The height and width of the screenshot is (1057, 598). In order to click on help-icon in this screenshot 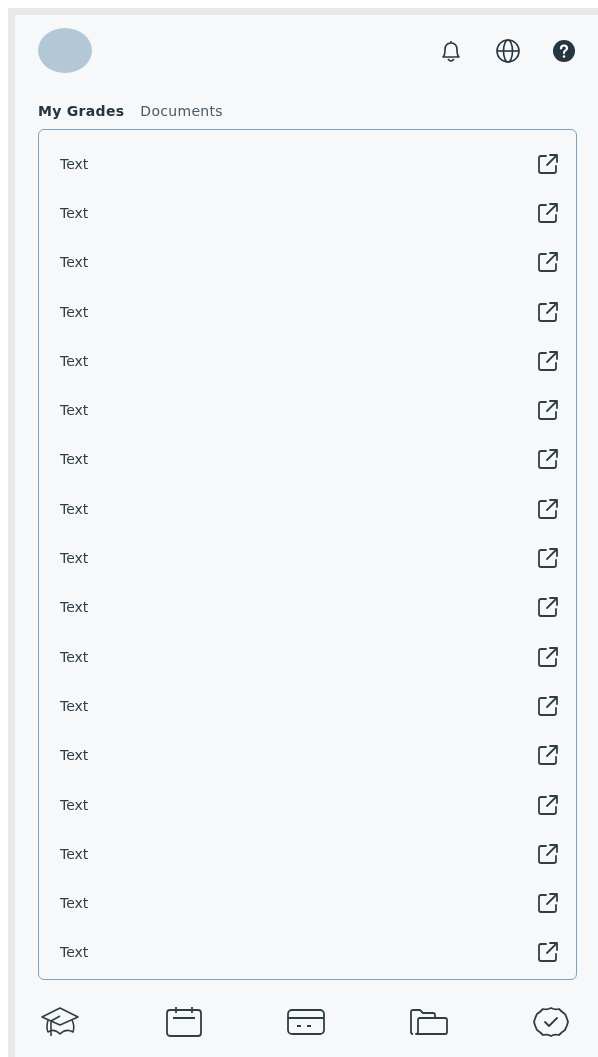, I will do `click(564, 50)`.